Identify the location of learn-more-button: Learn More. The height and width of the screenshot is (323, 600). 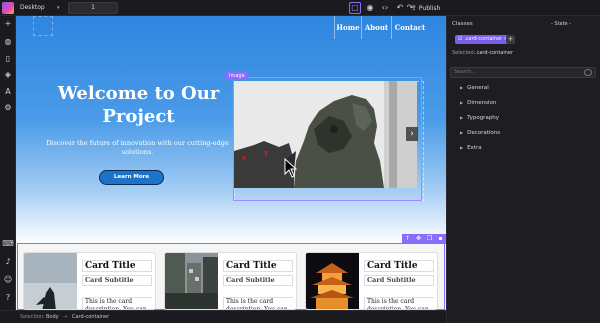
(131, 177).